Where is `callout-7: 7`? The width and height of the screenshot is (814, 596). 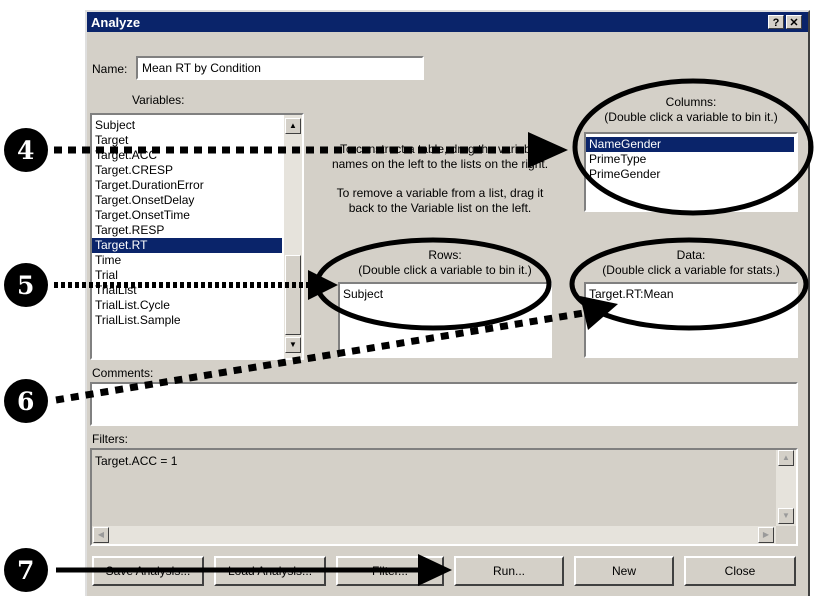
callout-7: 7 is located at coordinates (26, 570).